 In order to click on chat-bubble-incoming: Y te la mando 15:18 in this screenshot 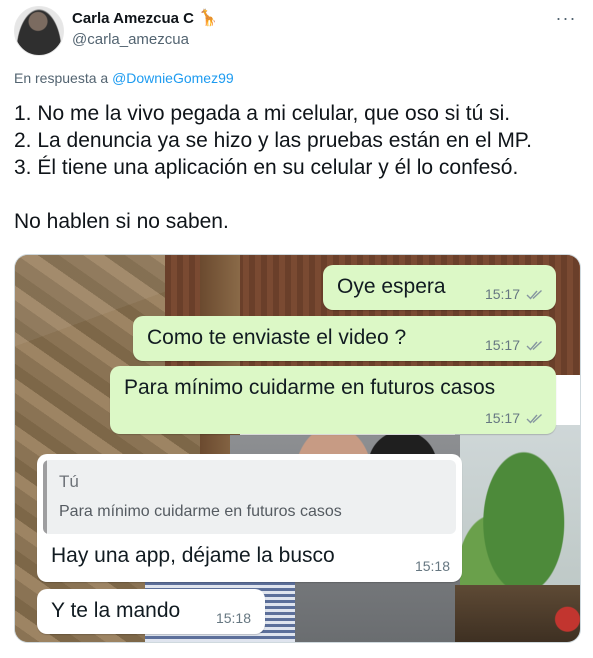, I will do `click(151, 611)`.